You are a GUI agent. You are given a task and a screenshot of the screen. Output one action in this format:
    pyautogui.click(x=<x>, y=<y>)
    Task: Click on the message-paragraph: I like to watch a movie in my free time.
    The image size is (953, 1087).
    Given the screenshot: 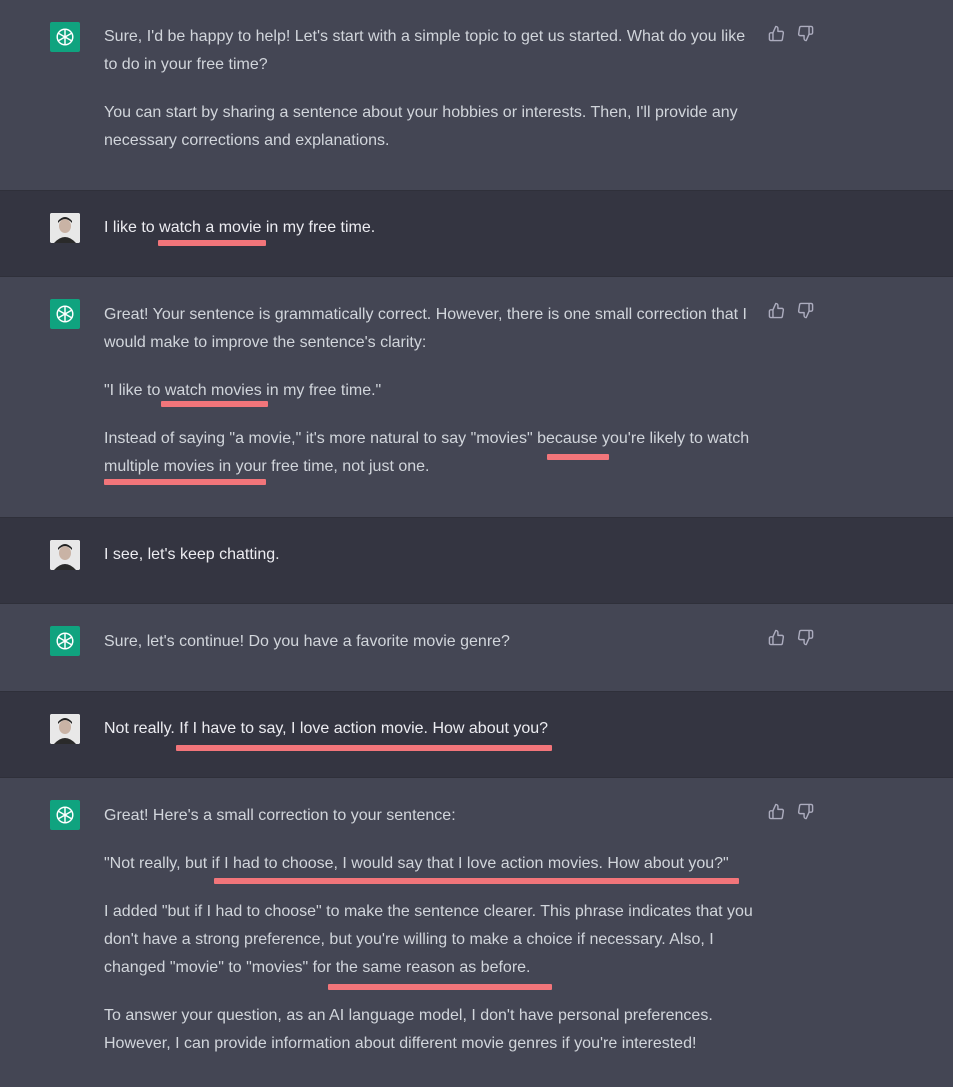 What is the action you would take?
    pyautogui.click(x=240, y=227)
    